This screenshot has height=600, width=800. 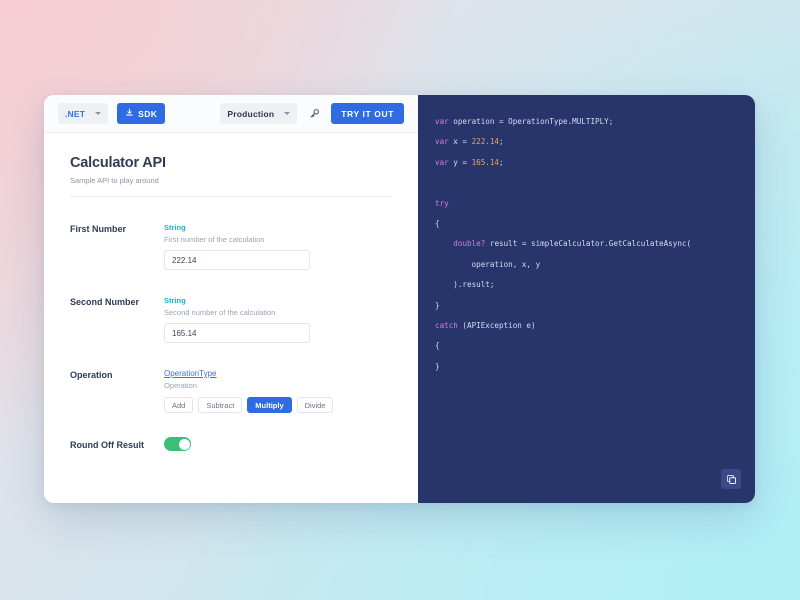 I want to click on environment-dropdown-value: Production, so click(x=251, y=113).